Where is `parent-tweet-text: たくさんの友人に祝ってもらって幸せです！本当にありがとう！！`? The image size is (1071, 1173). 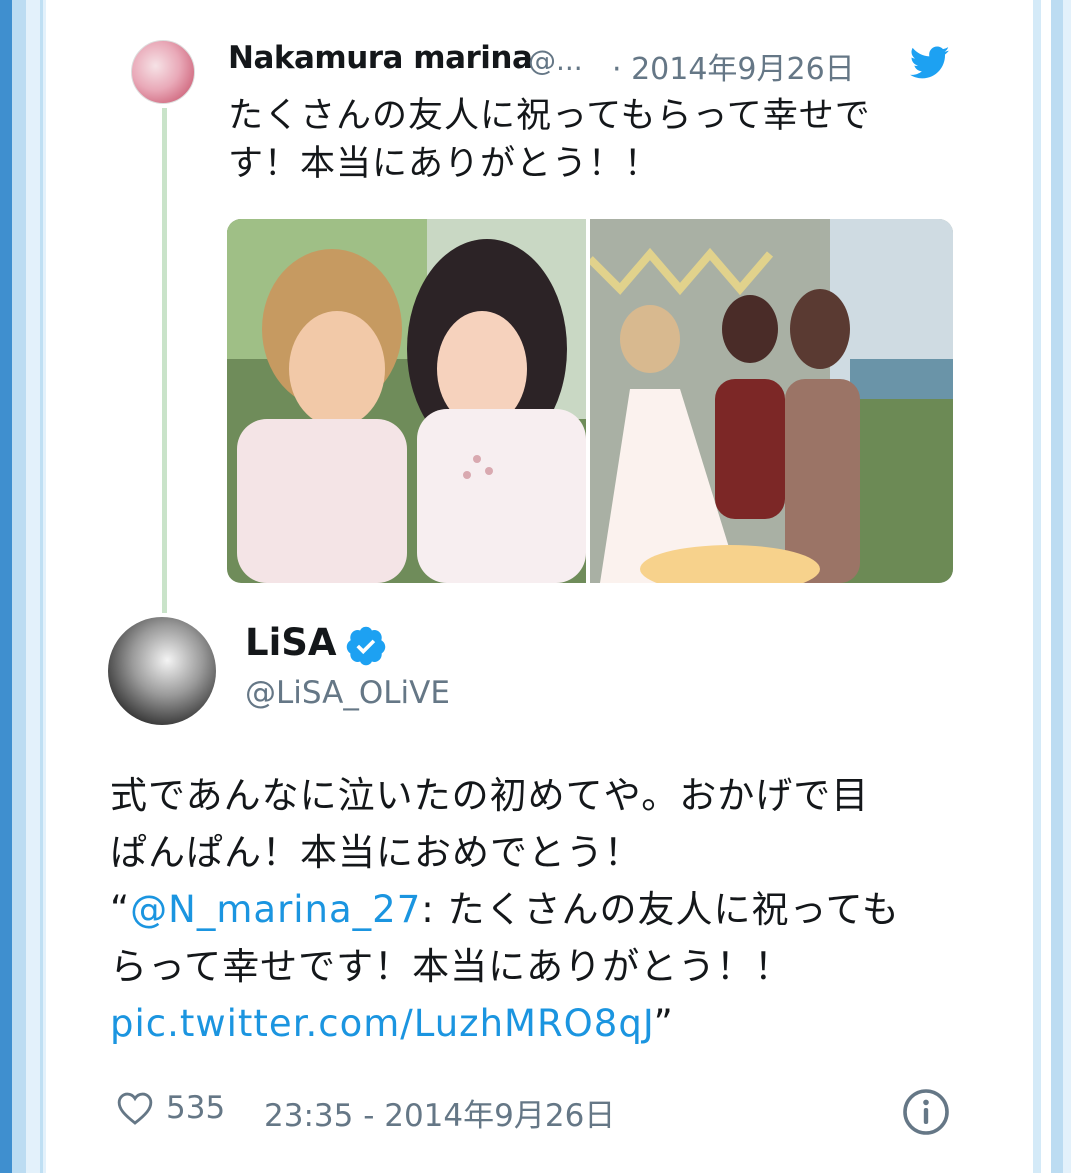
parent-tweet-text: たくさんの友人に祝ってもらって幸せです！本当にありがとう！！ is located at coordinates (549, 140).